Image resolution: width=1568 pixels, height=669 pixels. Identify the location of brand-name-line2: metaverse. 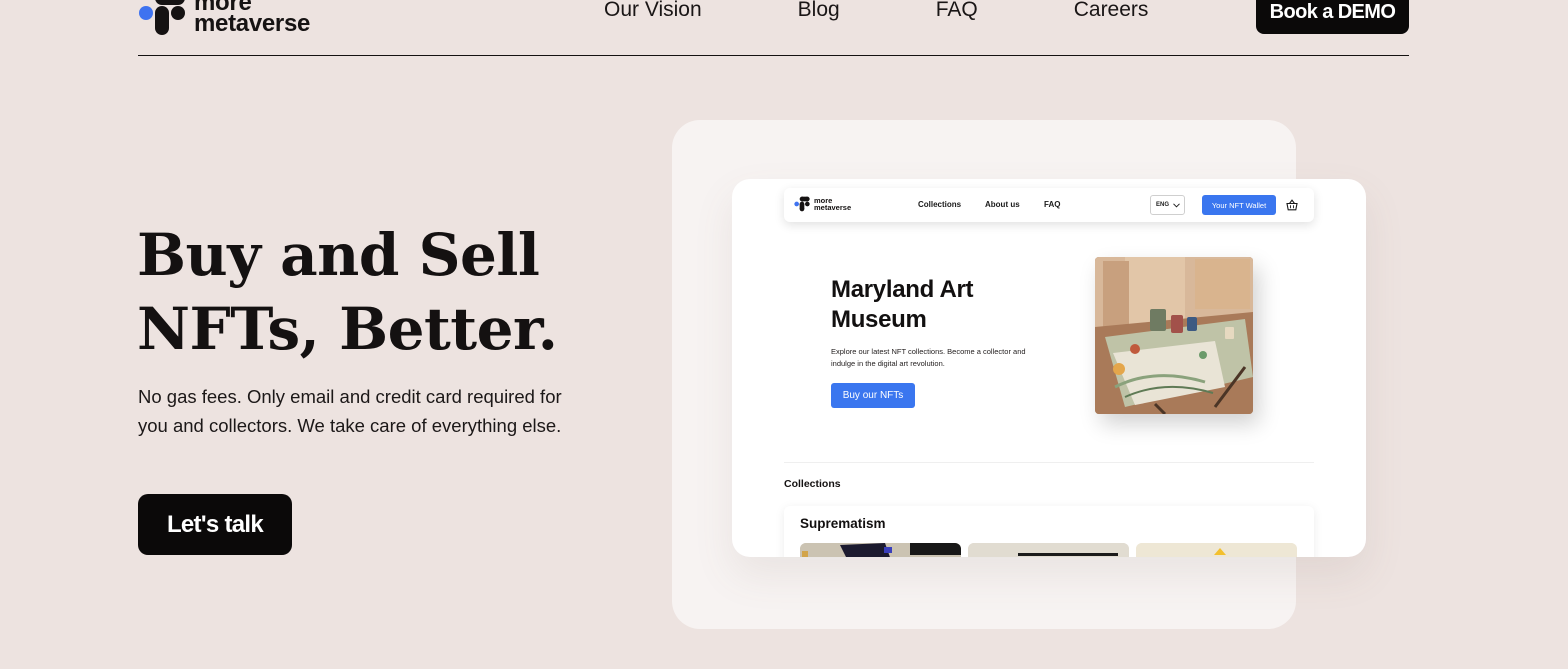
(252, 23).